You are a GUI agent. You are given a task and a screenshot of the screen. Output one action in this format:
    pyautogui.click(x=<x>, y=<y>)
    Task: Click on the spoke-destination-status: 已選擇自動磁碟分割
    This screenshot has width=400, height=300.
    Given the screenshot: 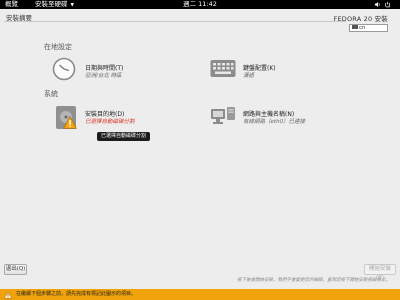 What is the action you would take?
    pyautogui.click(x=110, y=122)
    